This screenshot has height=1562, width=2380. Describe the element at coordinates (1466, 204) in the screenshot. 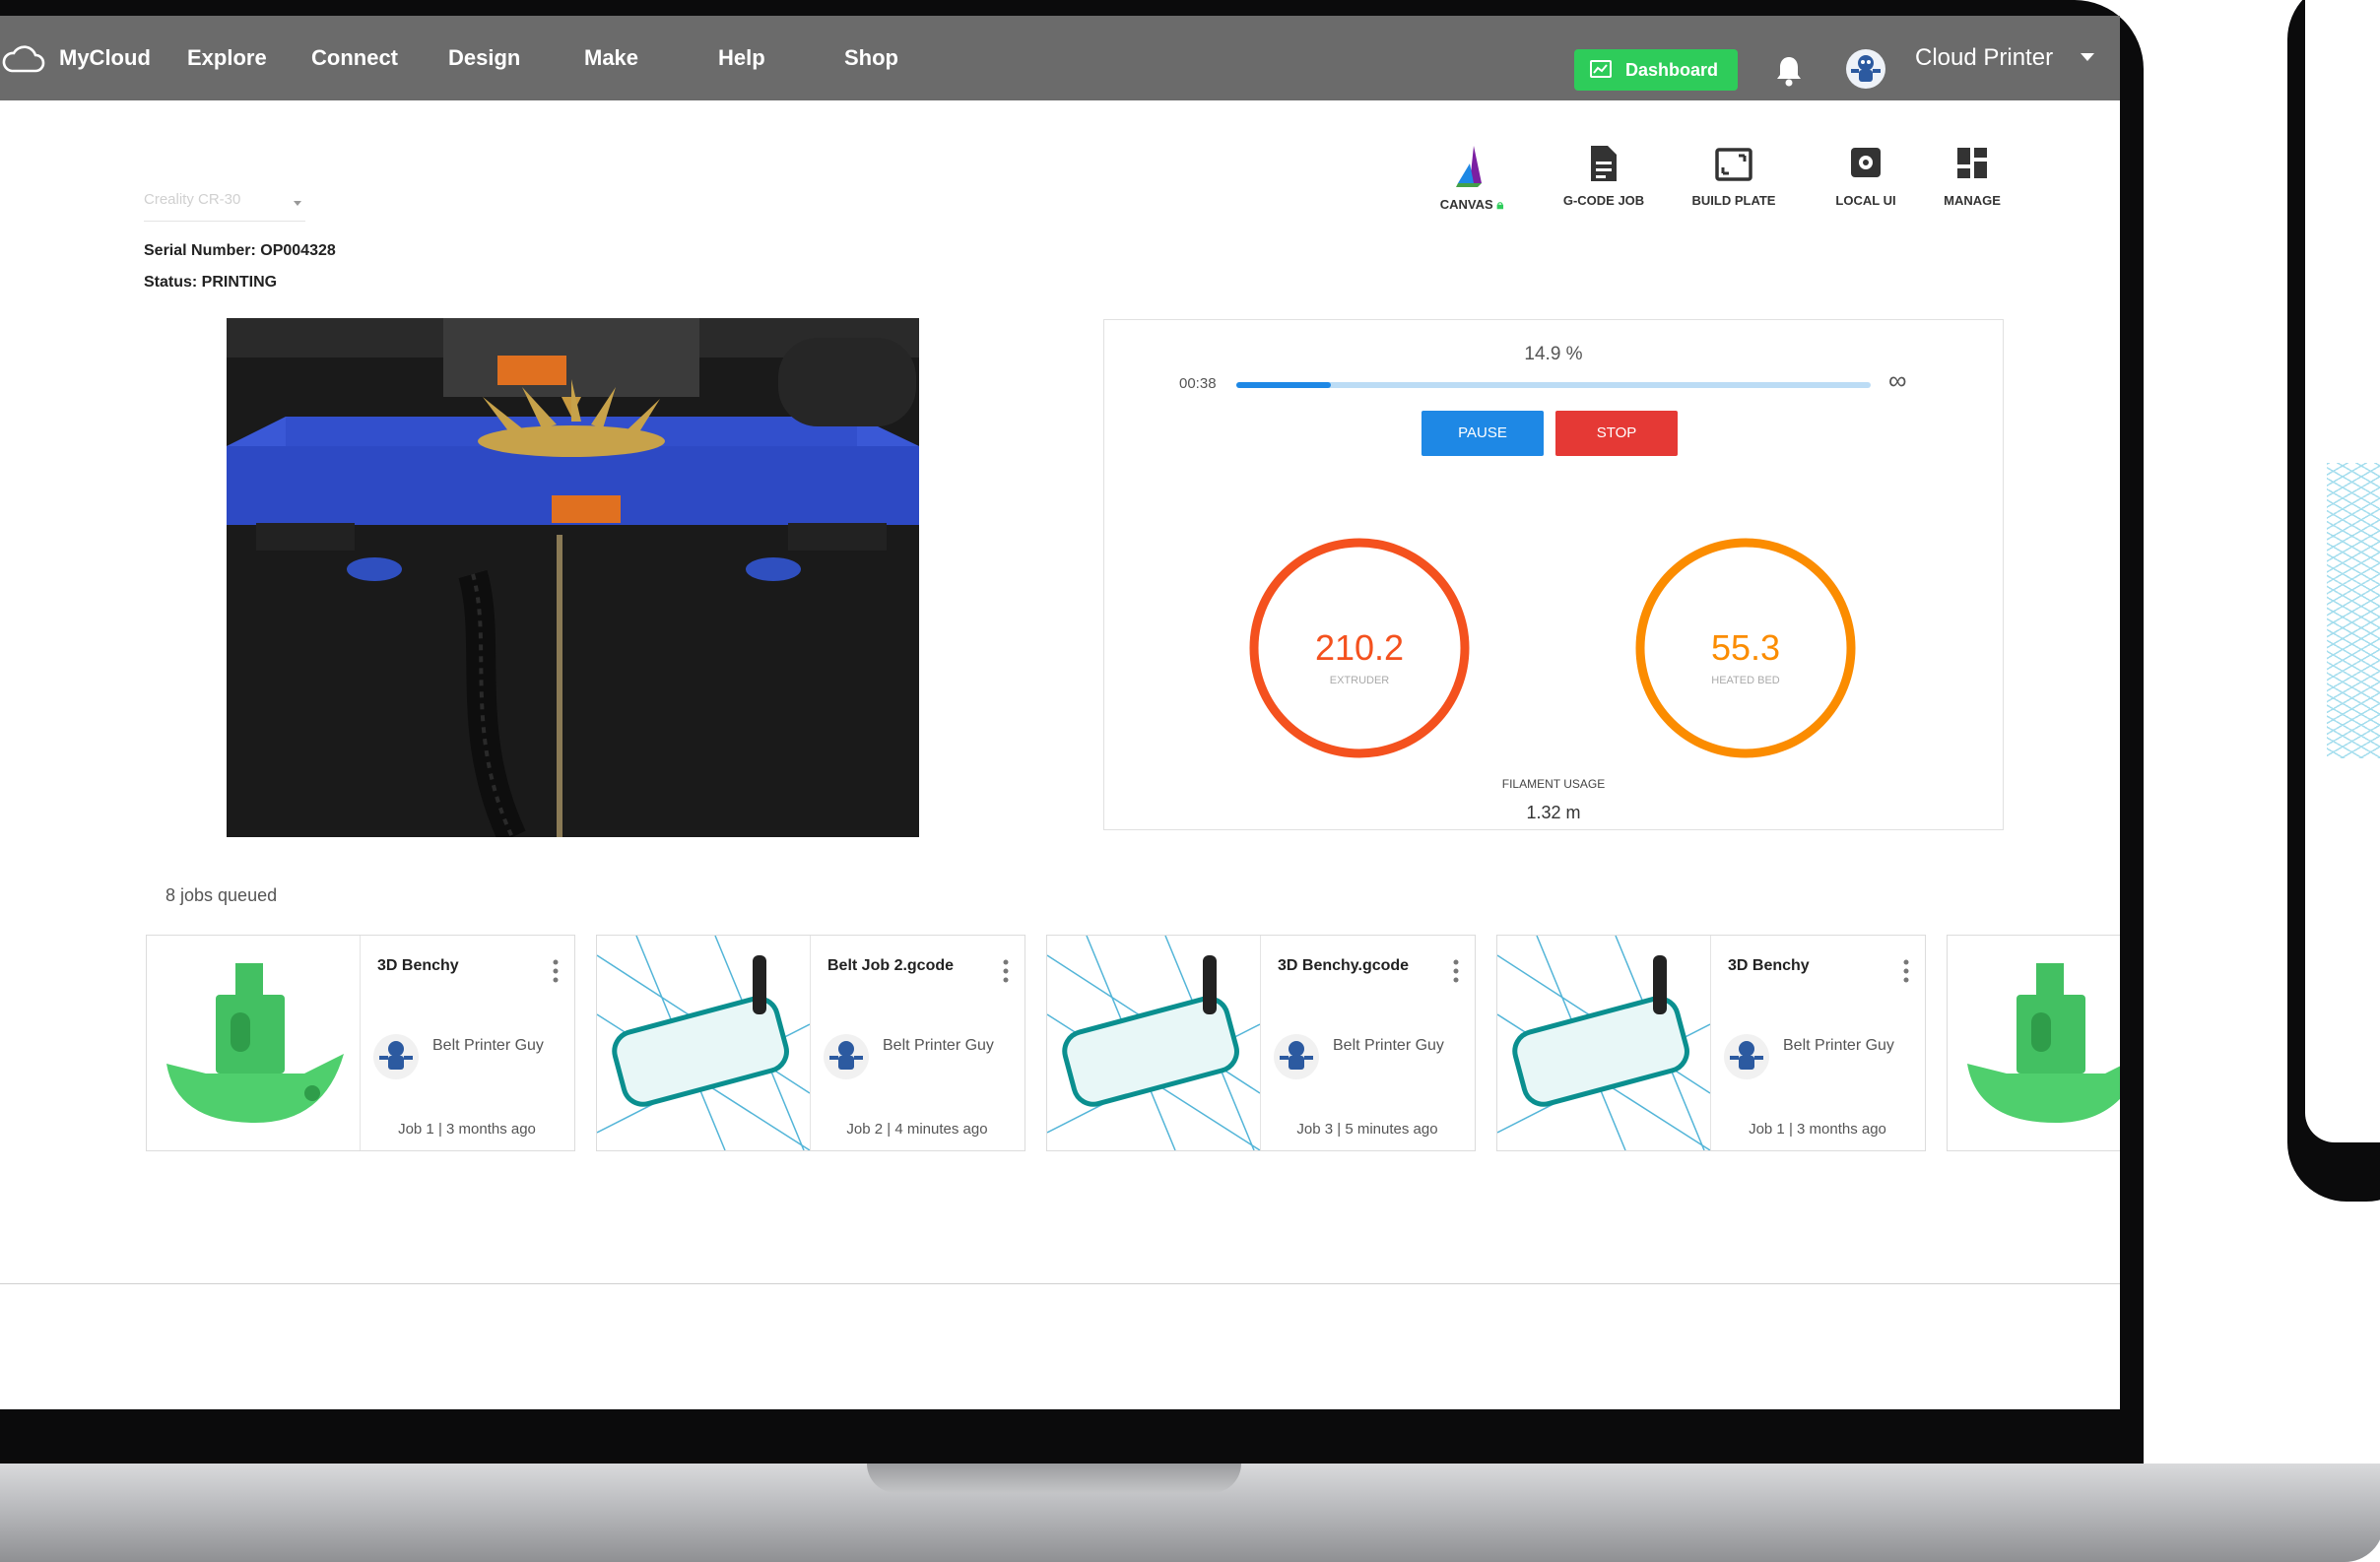

I see `tool-canvas-label: CANVAS` at that location.